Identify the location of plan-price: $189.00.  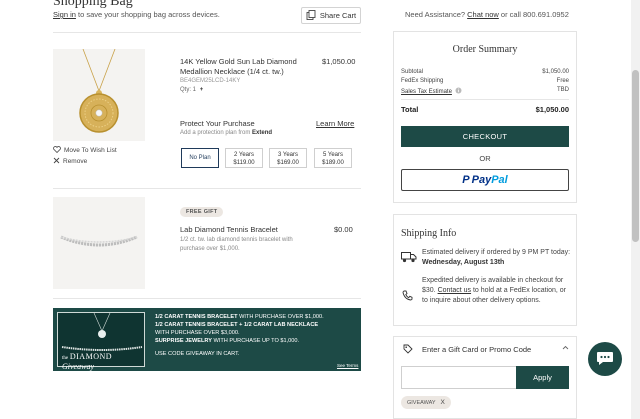
(333, 163).